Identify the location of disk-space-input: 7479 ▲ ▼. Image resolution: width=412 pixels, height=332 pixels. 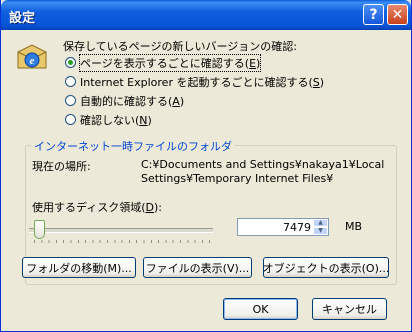
(283, 227).